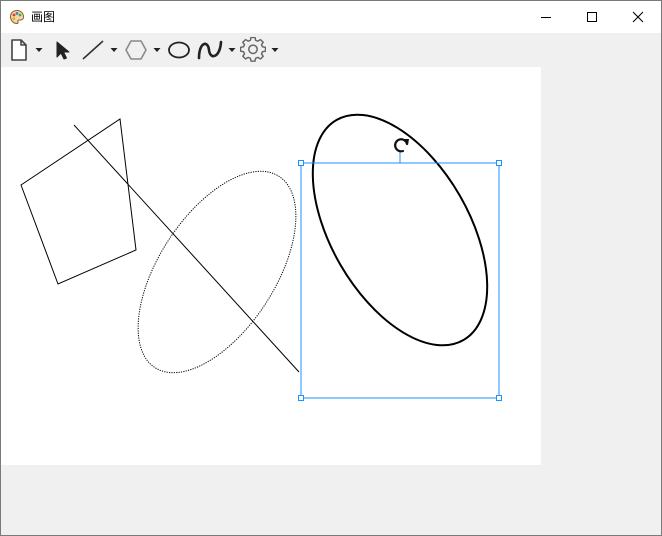  I want to click on cursor-arrow-icon, so click(63, 50).